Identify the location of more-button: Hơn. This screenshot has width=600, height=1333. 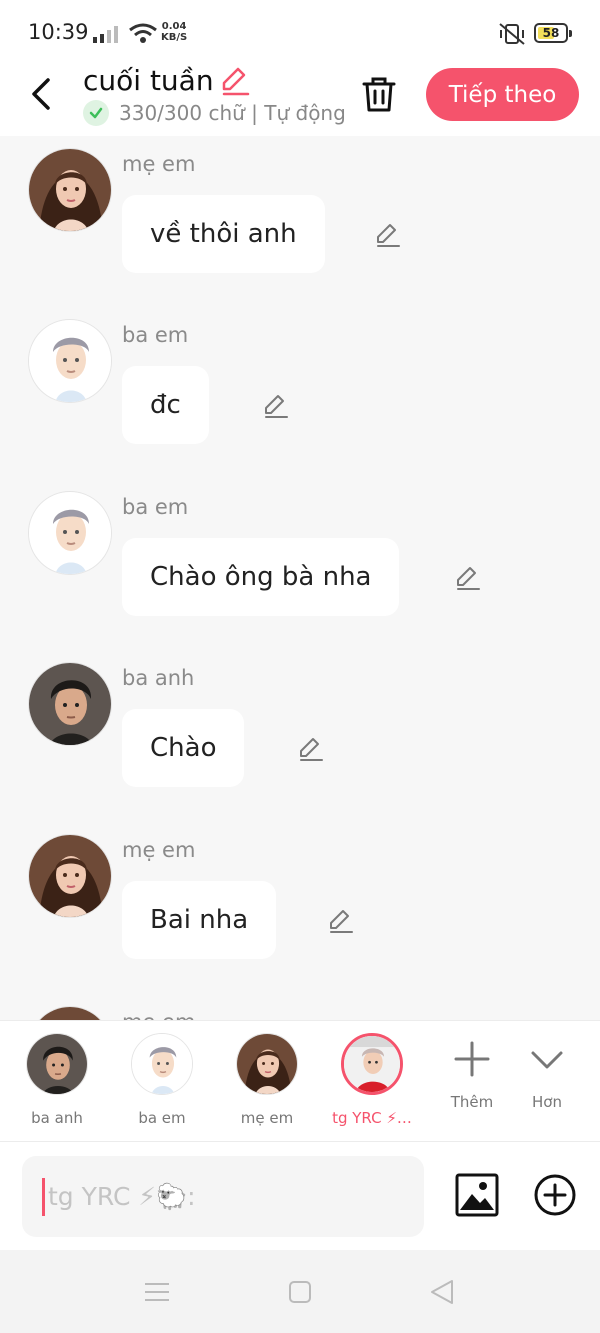
(547, 1075).